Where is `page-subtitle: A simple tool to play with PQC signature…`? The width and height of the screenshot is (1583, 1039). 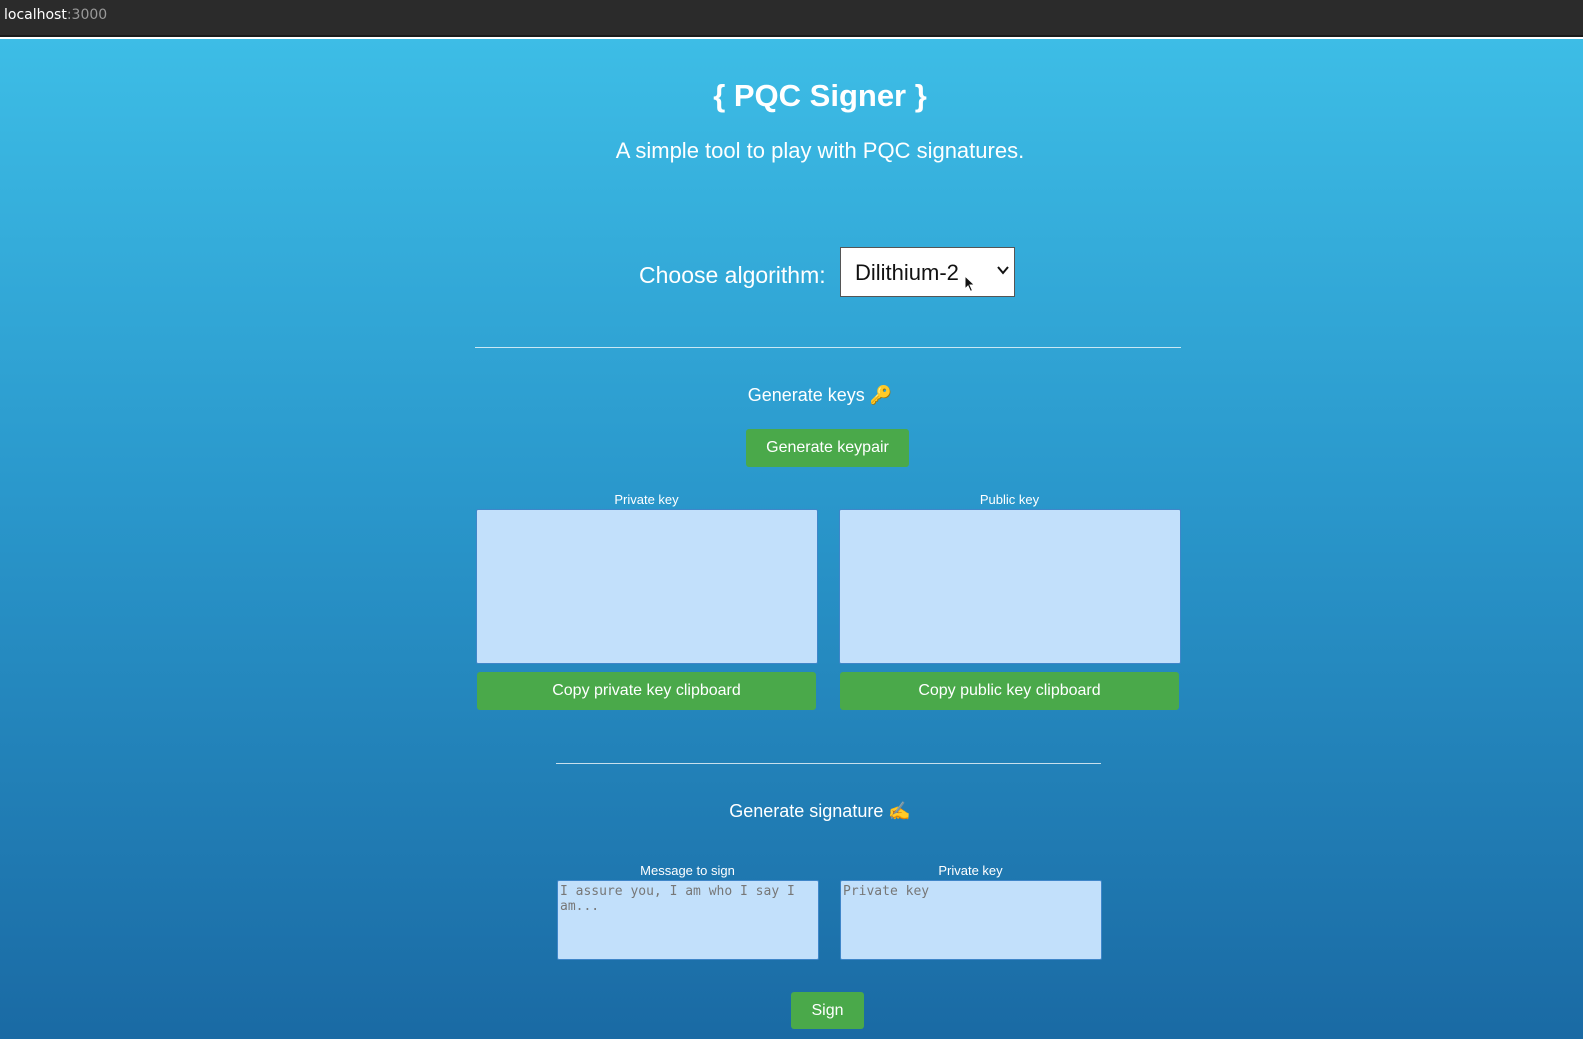
page-subtitle: A simple tool to play with PQC signature… is located at coordinates (820, 150).